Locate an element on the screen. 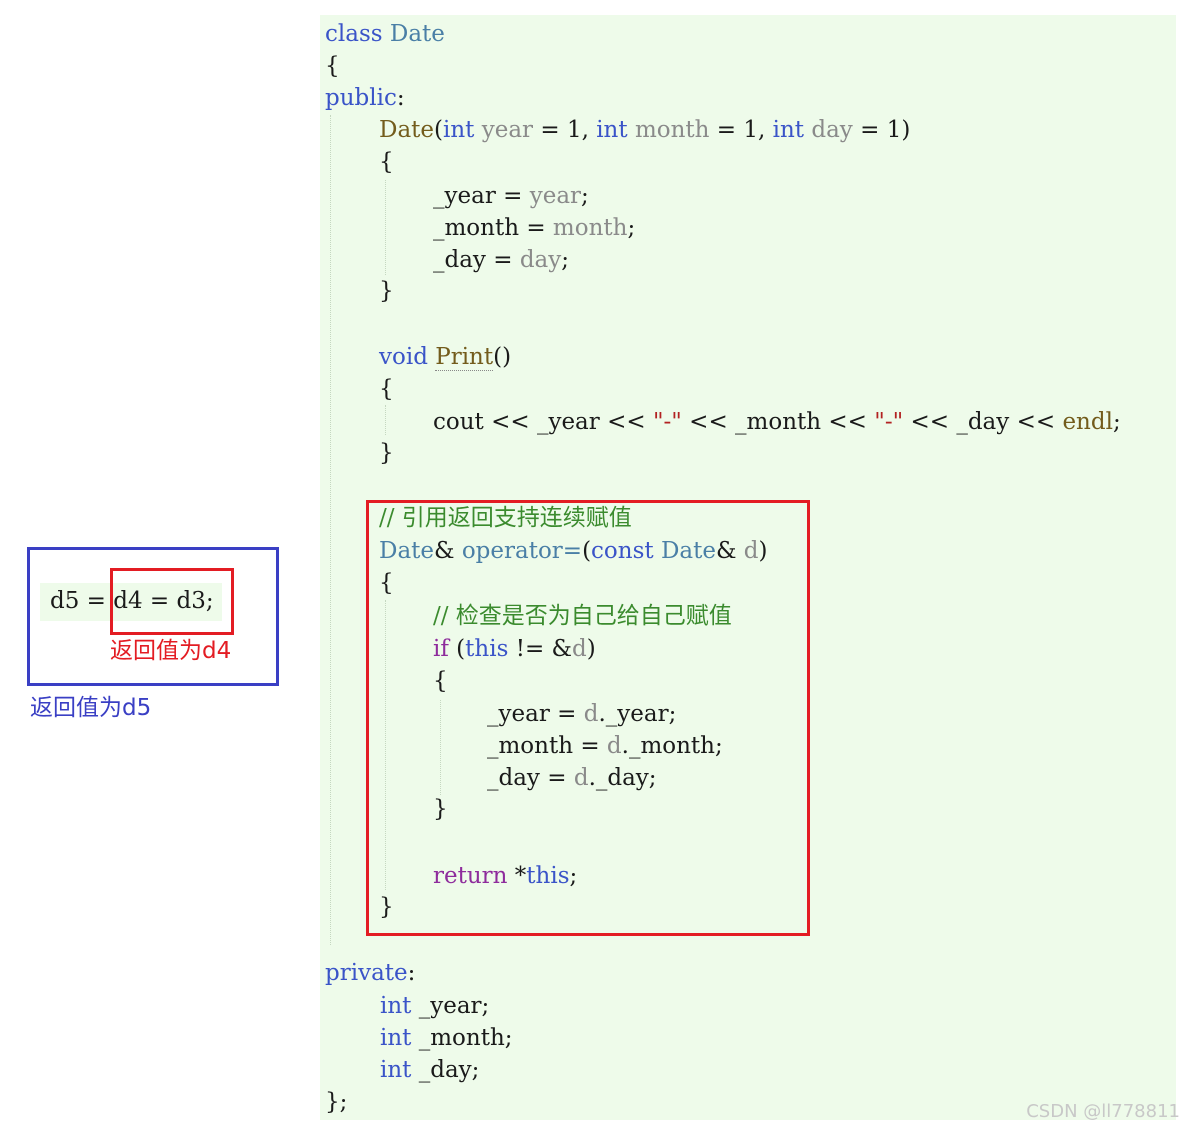 This screenshot has width=1186, height=1130. cout-expr: << _month << is located at coordinates (778, 422).